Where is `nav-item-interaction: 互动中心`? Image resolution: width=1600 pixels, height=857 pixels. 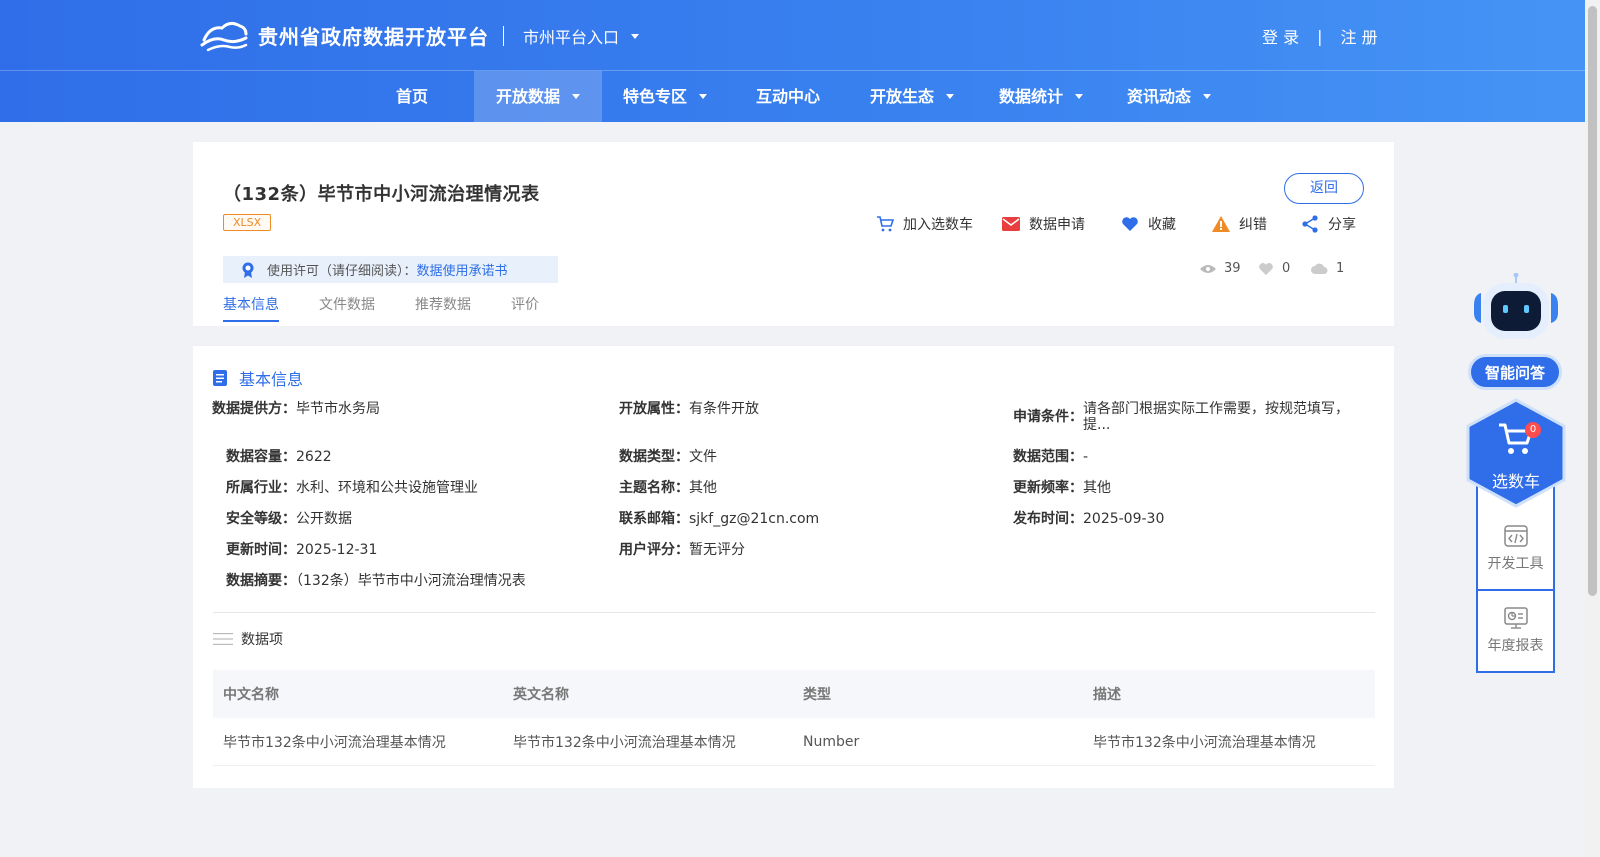
nav-item-interaction: 互动中心 is located at coordinates (788, 96).